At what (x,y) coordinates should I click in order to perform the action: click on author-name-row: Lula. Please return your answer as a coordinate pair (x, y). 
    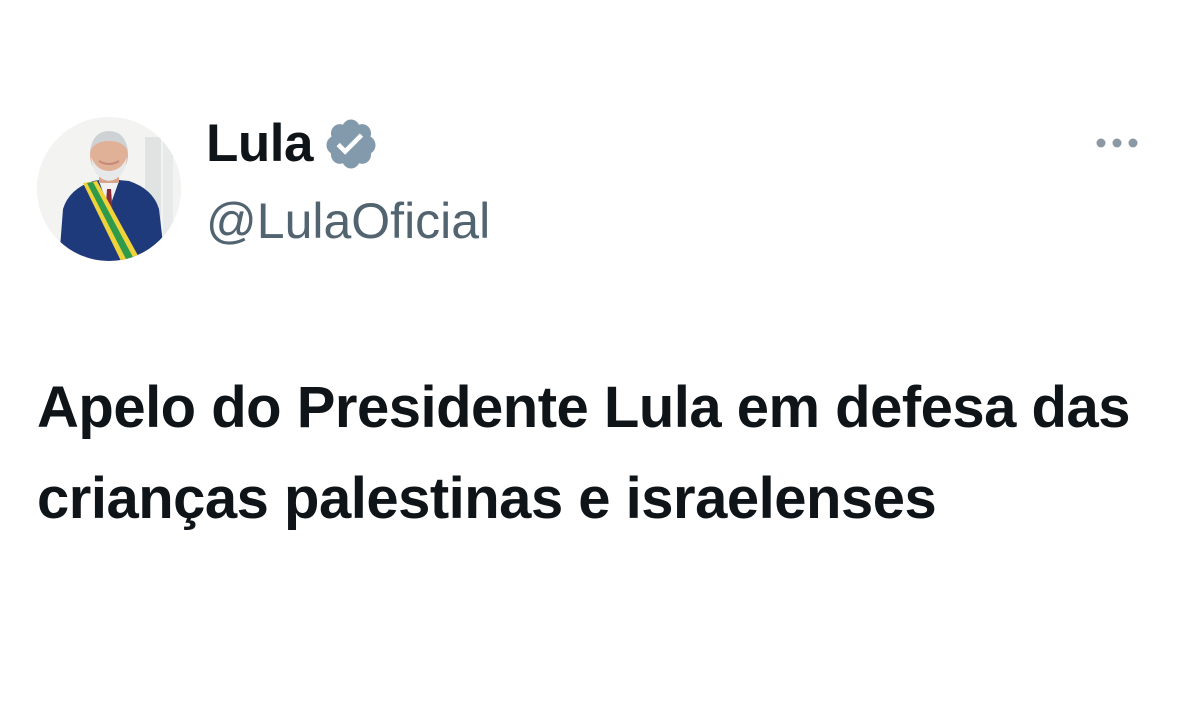
    Looking at the image, I should click on (292, 144).